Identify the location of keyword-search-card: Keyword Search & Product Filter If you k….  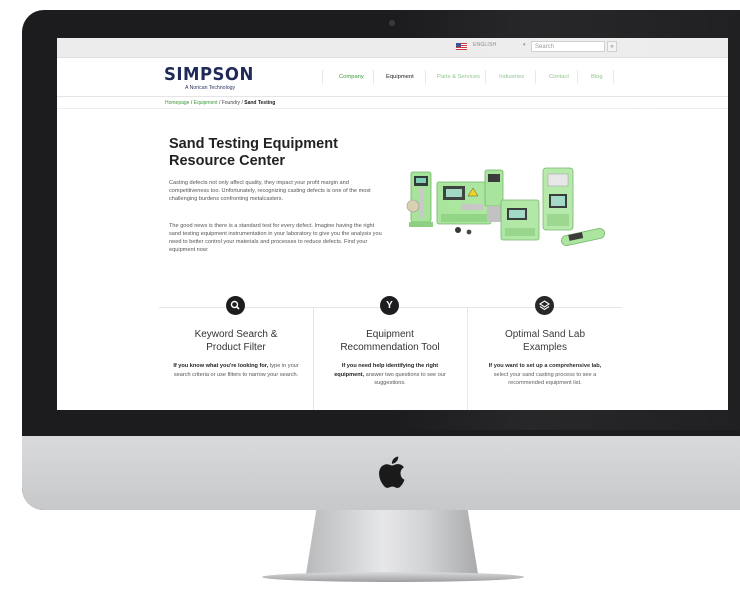
(236, 359).